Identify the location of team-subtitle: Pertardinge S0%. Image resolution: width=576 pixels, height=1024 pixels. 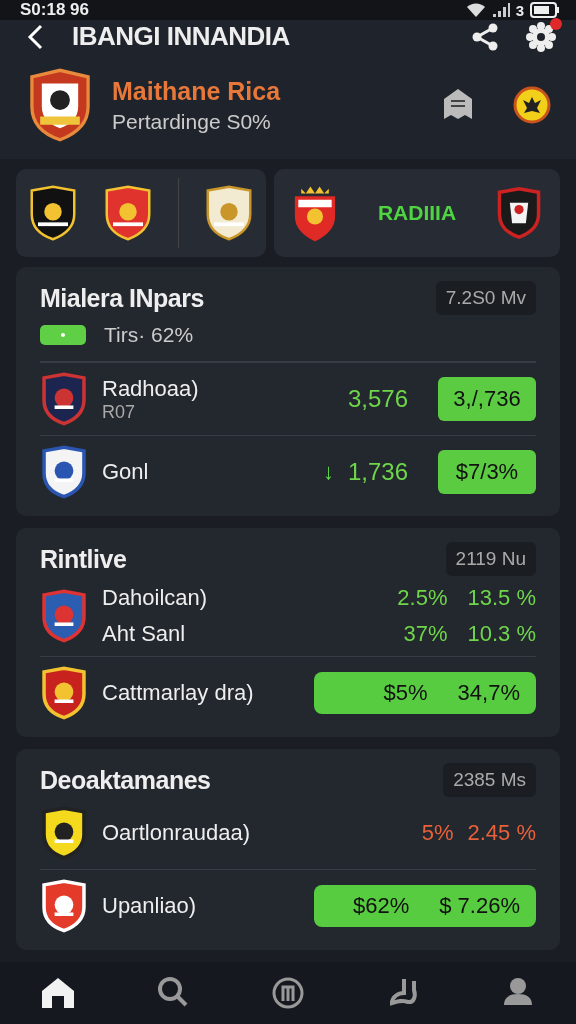
(192, 121).